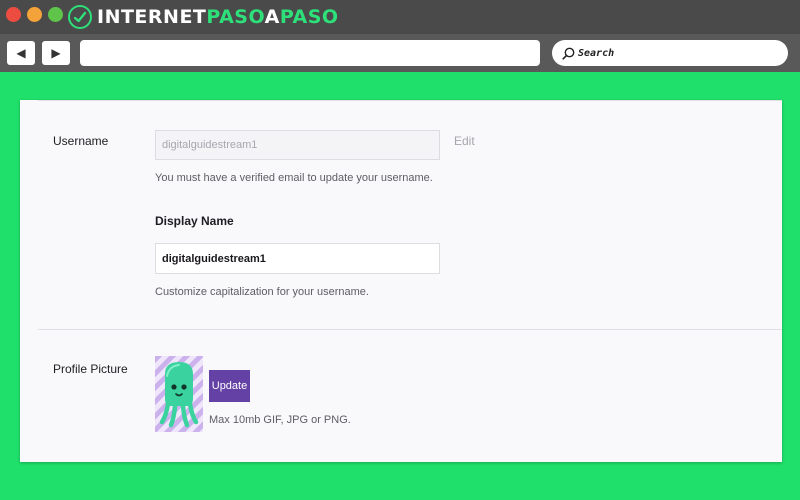 Image resolution: width=800 pixels, height=500 pixels. I want to click on section-divider, so click(410, 329).